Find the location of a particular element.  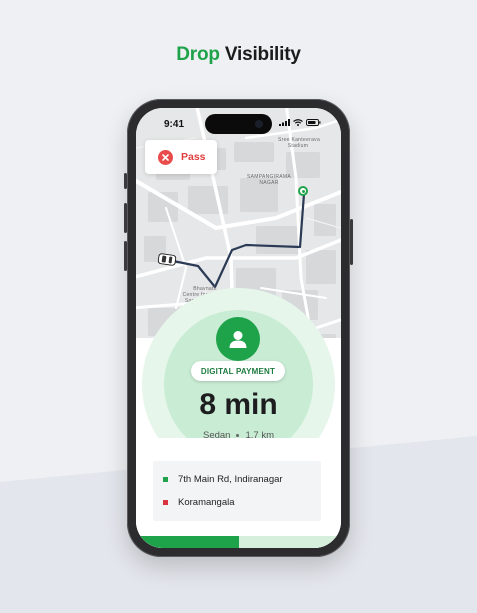

power-button is located at coordinates (351, 242).